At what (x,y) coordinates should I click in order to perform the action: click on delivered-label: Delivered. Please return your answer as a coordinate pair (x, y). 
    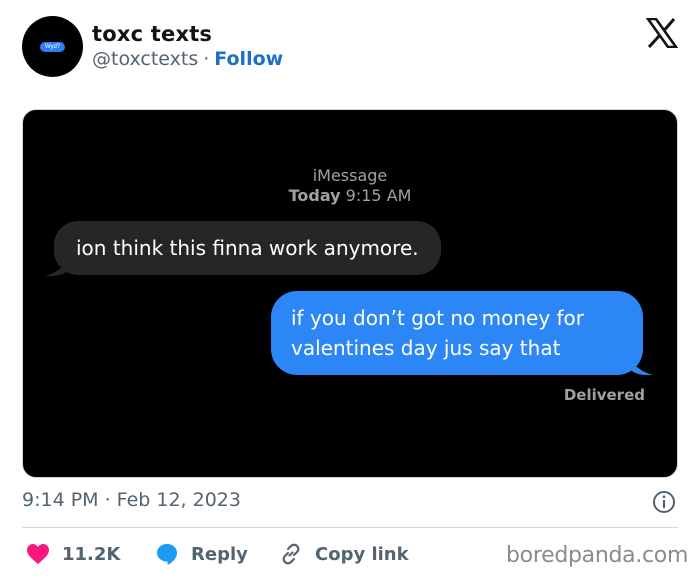
    Looking at the image, I should click on (604, 395).